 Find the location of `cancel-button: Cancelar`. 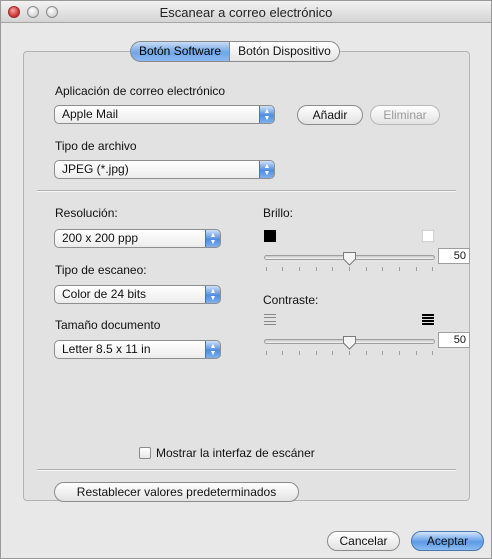

cancel-button: Cancelar is located at coordinates (363, 541).